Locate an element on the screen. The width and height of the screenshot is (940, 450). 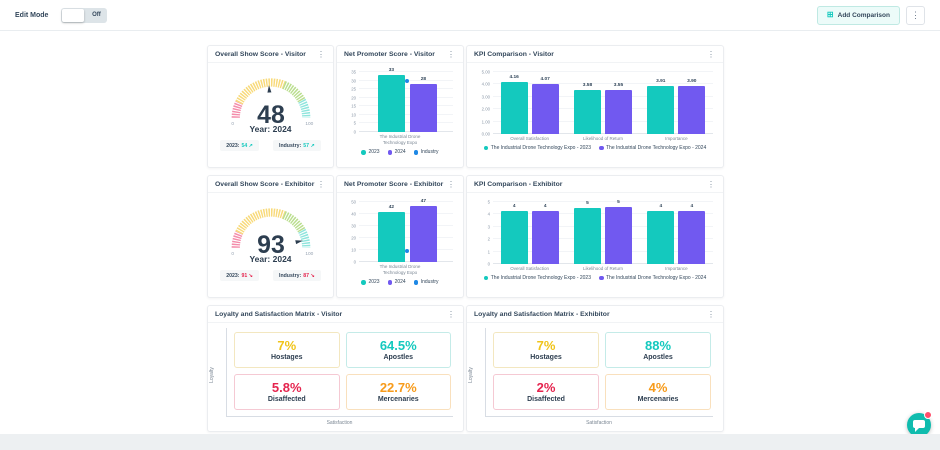
quadrant-mercenaries: 4% Mercenaries is located at coordinates (658, 392).